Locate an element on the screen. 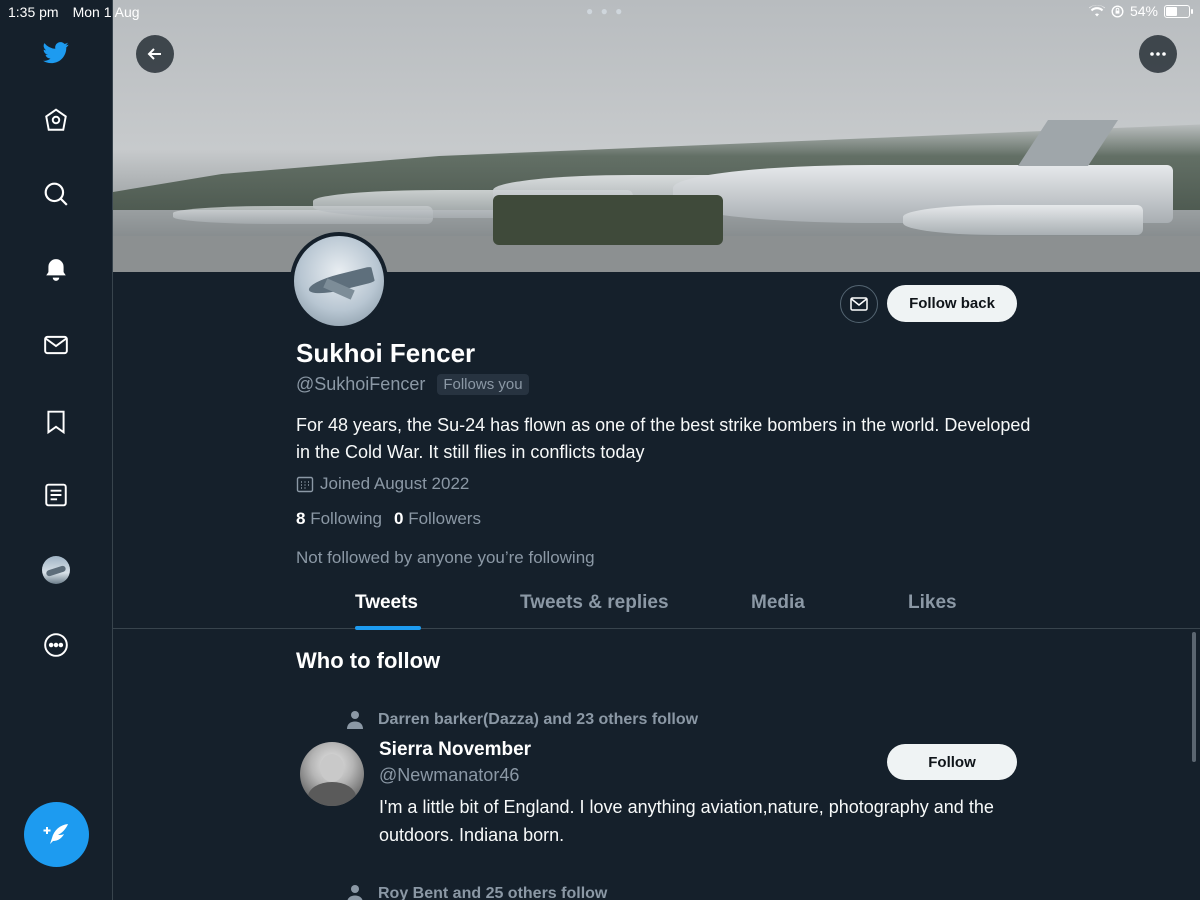 The width and height of the screenshot is (1200, 900). list-icon is located at coordinates (56, 495).